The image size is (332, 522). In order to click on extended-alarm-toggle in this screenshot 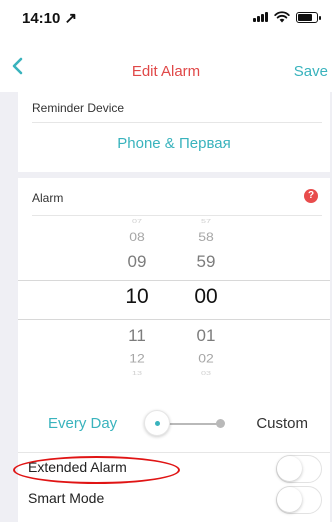, I will do `click(299, 469)`.